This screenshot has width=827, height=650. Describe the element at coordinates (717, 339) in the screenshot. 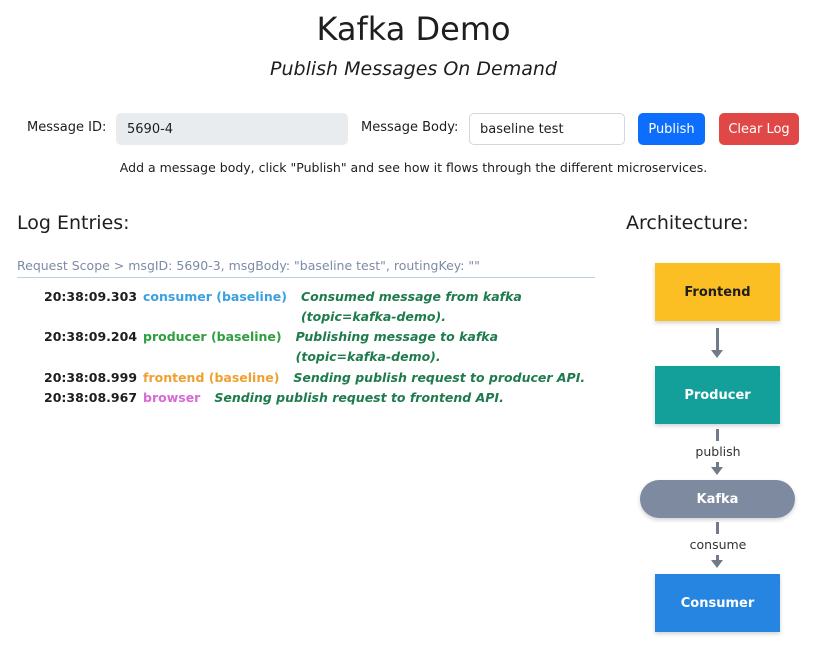

I see `arrow-frontend-producer` at that location.